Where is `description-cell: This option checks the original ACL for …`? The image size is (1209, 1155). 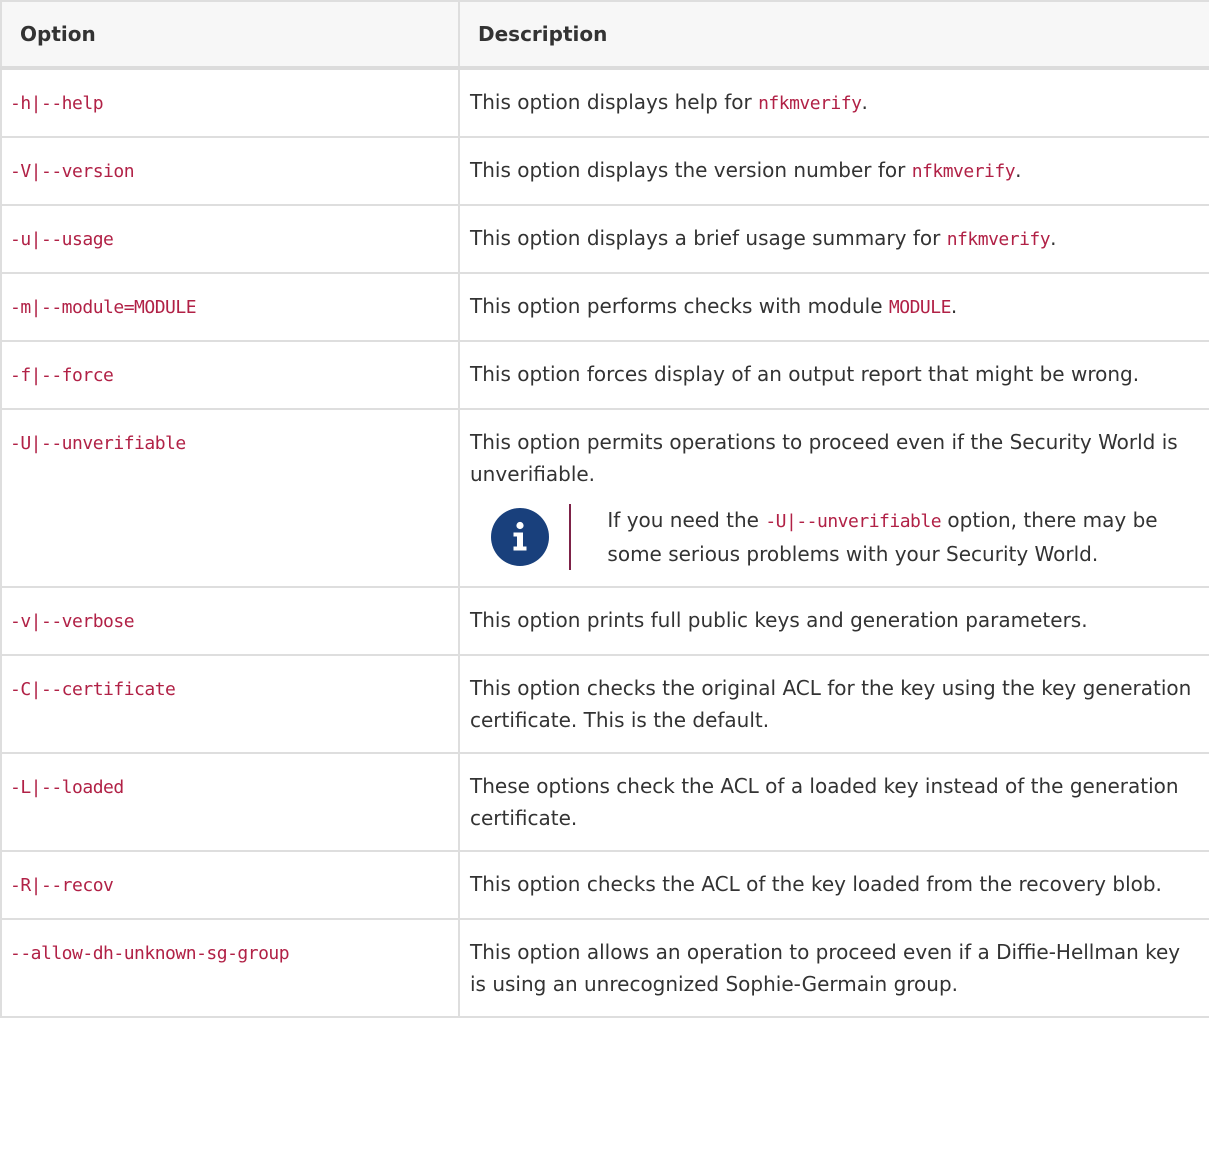
description-cell: This option checks the original ACL for … is located at coordinates (833, 704).